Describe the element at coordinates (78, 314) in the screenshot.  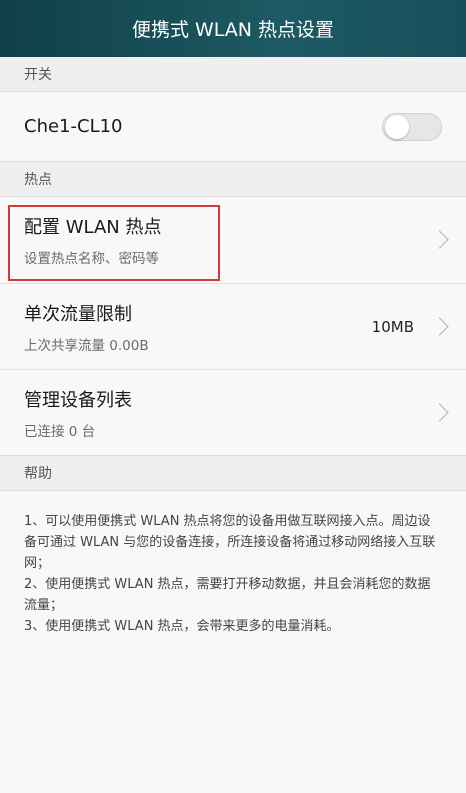
I see `row-title: 单次流量限制` at that location.